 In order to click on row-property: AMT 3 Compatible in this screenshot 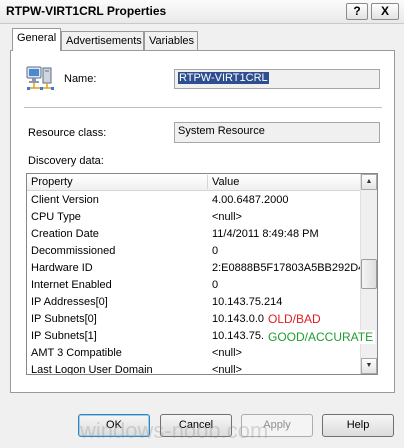, I will do `click(76, 353)`.